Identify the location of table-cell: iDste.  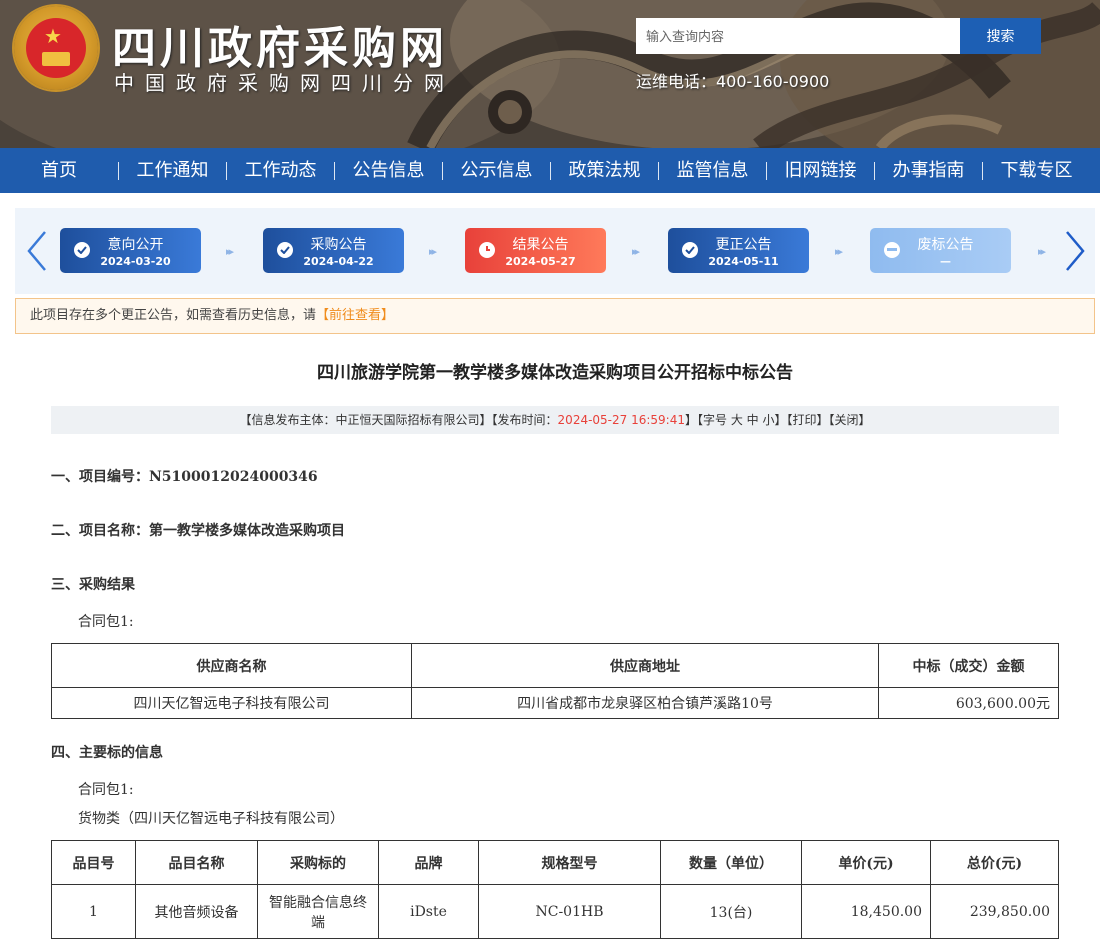
(428, 911).